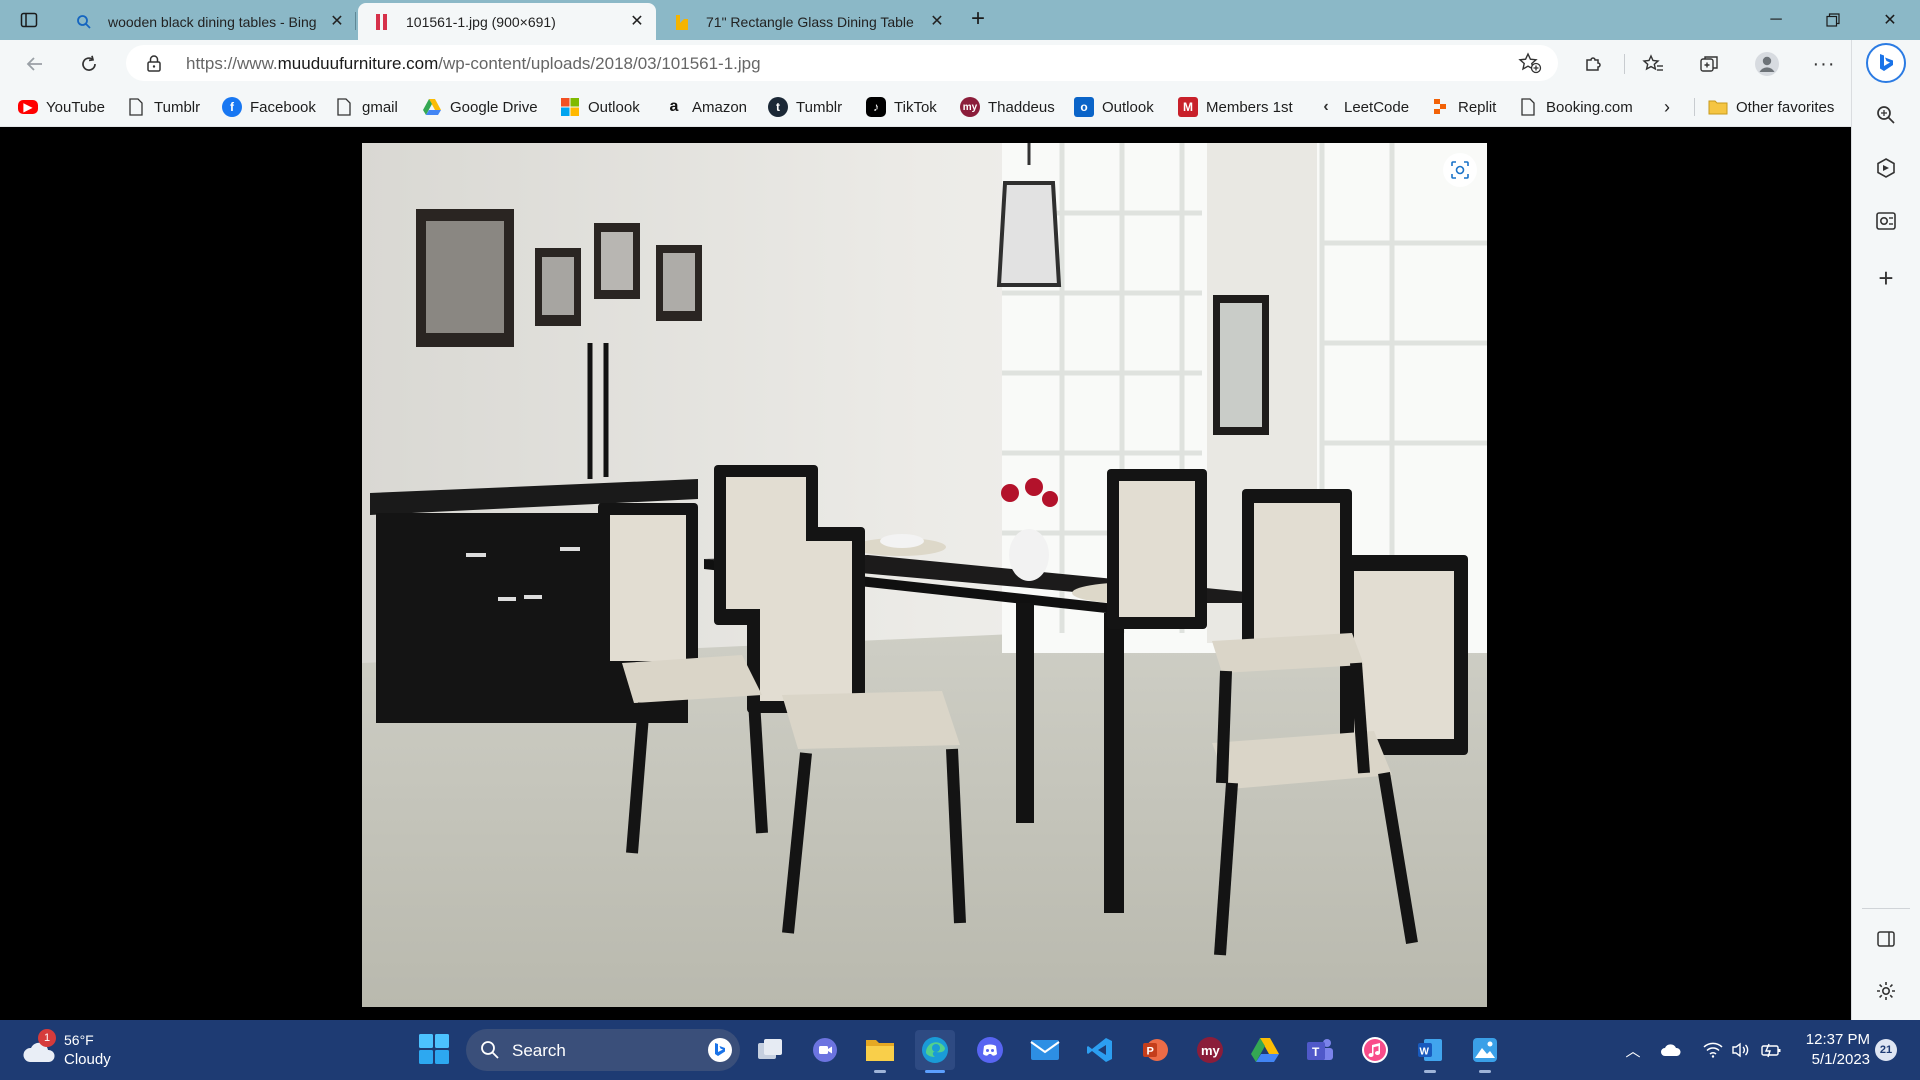 This screenshot has height=1080, width=1920. Describe the element at coordinates (876, 107) in the screenshot. I see `tiktok-icon: ♪` at that location.